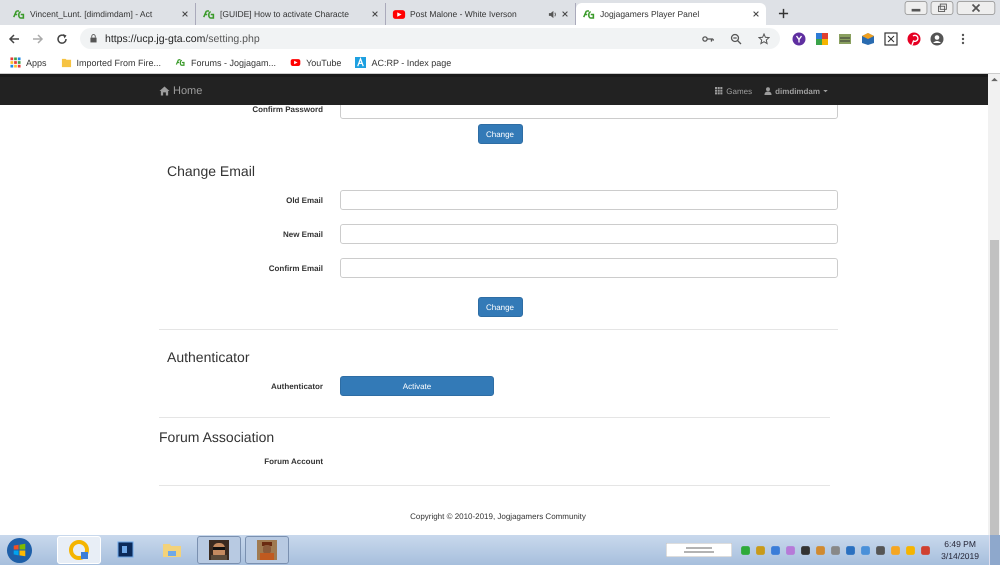 This screenshot has width=1000, height=565. What do you see at coordinates (316, 62) in the screenshot?
I see `bookmark: YouTube` at bounding box center [316, 62].